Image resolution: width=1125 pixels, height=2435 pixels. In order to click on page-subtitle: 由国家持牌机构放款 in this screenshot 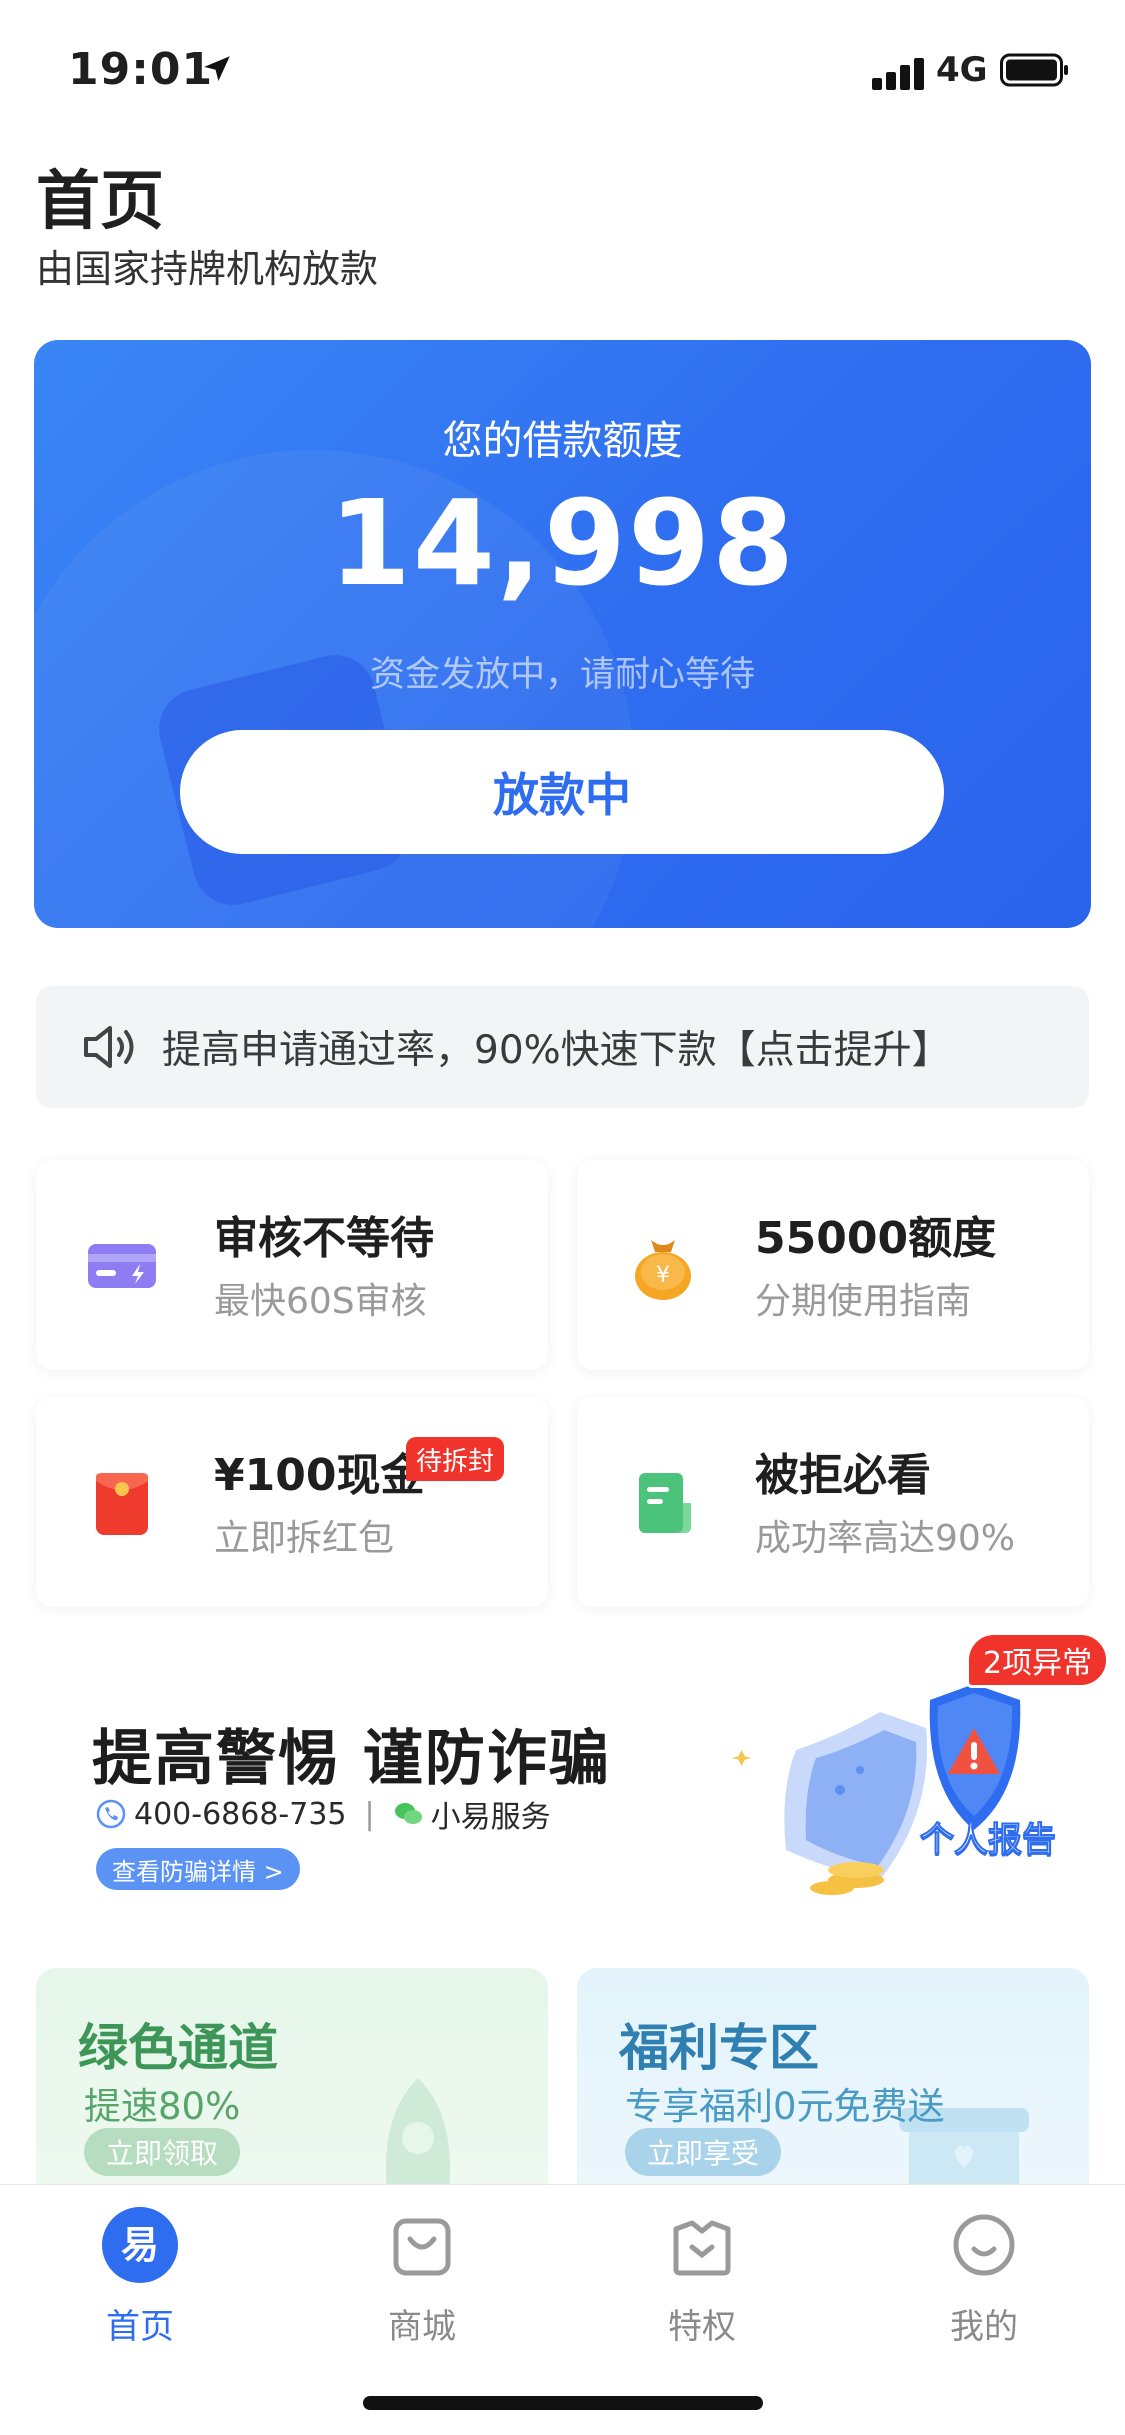, I will do `click(207, 269)`.